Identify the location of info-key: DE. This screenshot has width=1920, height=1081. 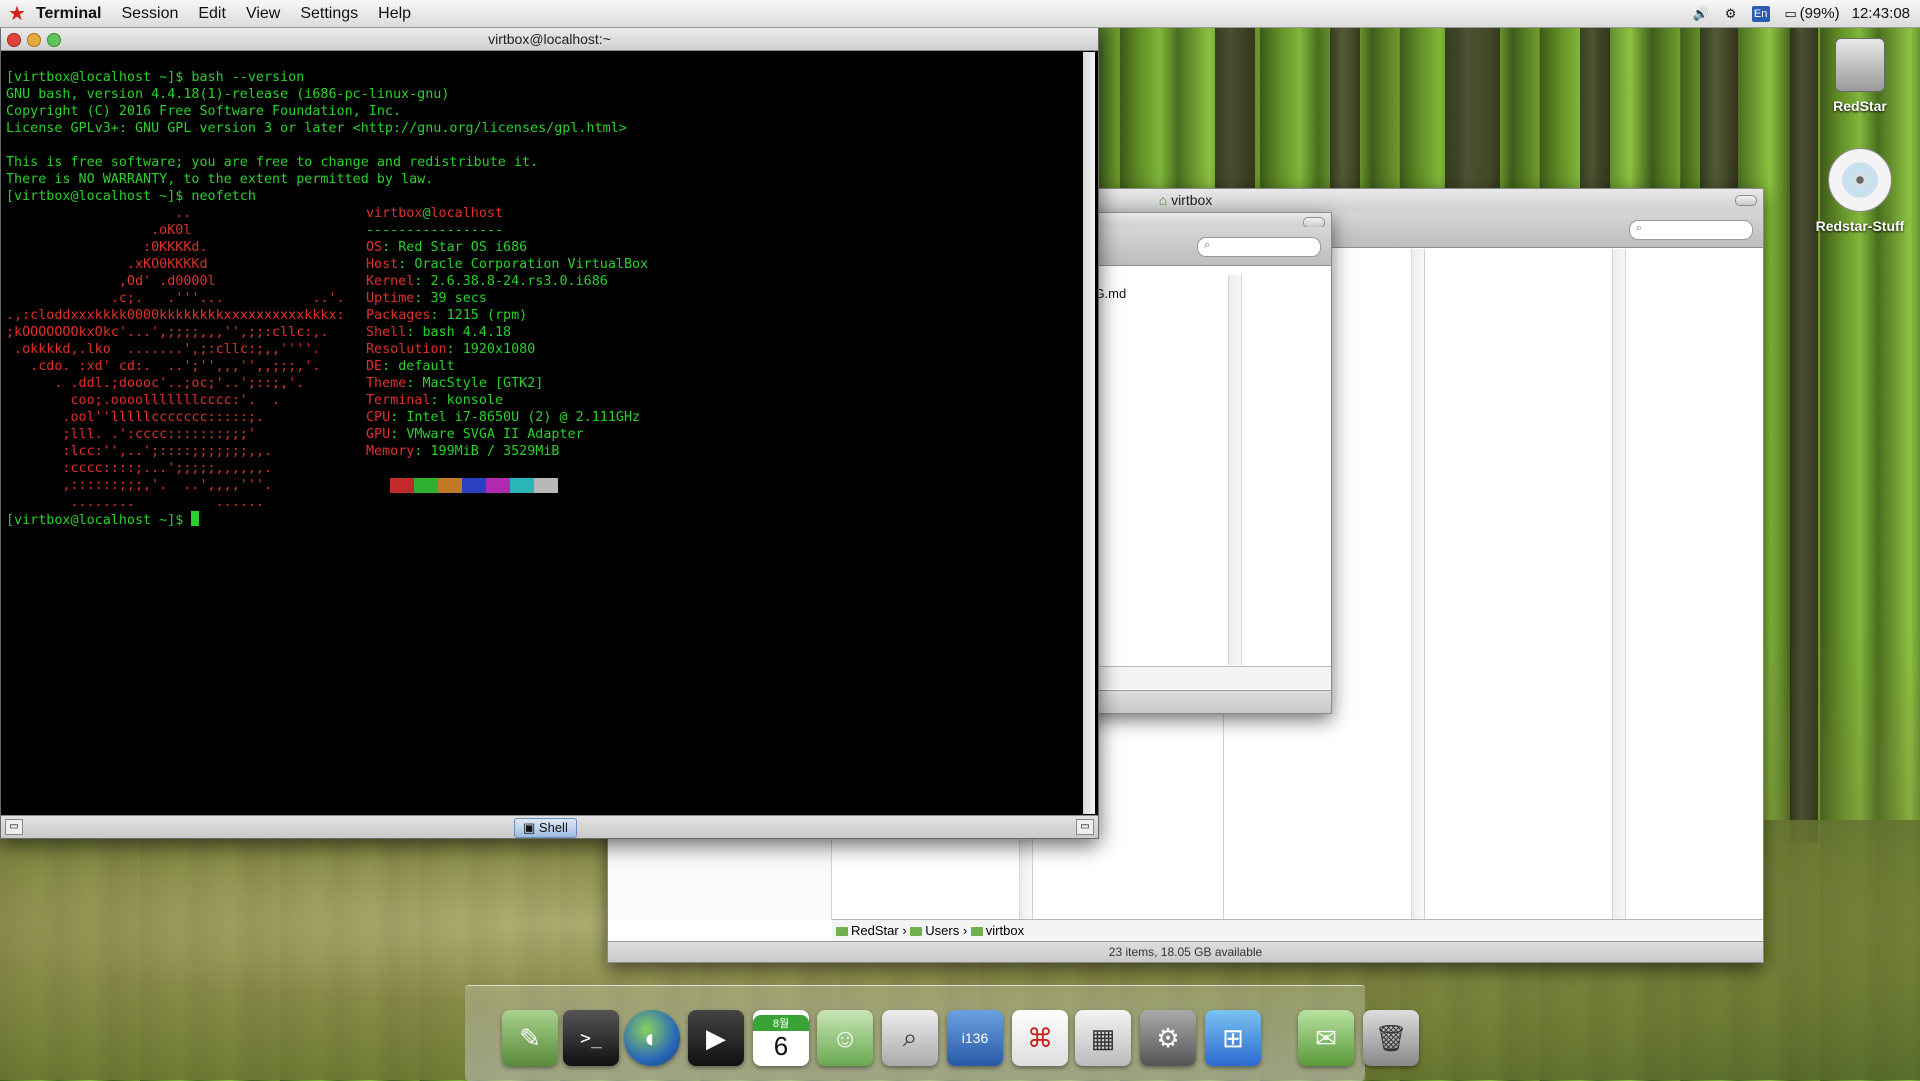
(374, 366).